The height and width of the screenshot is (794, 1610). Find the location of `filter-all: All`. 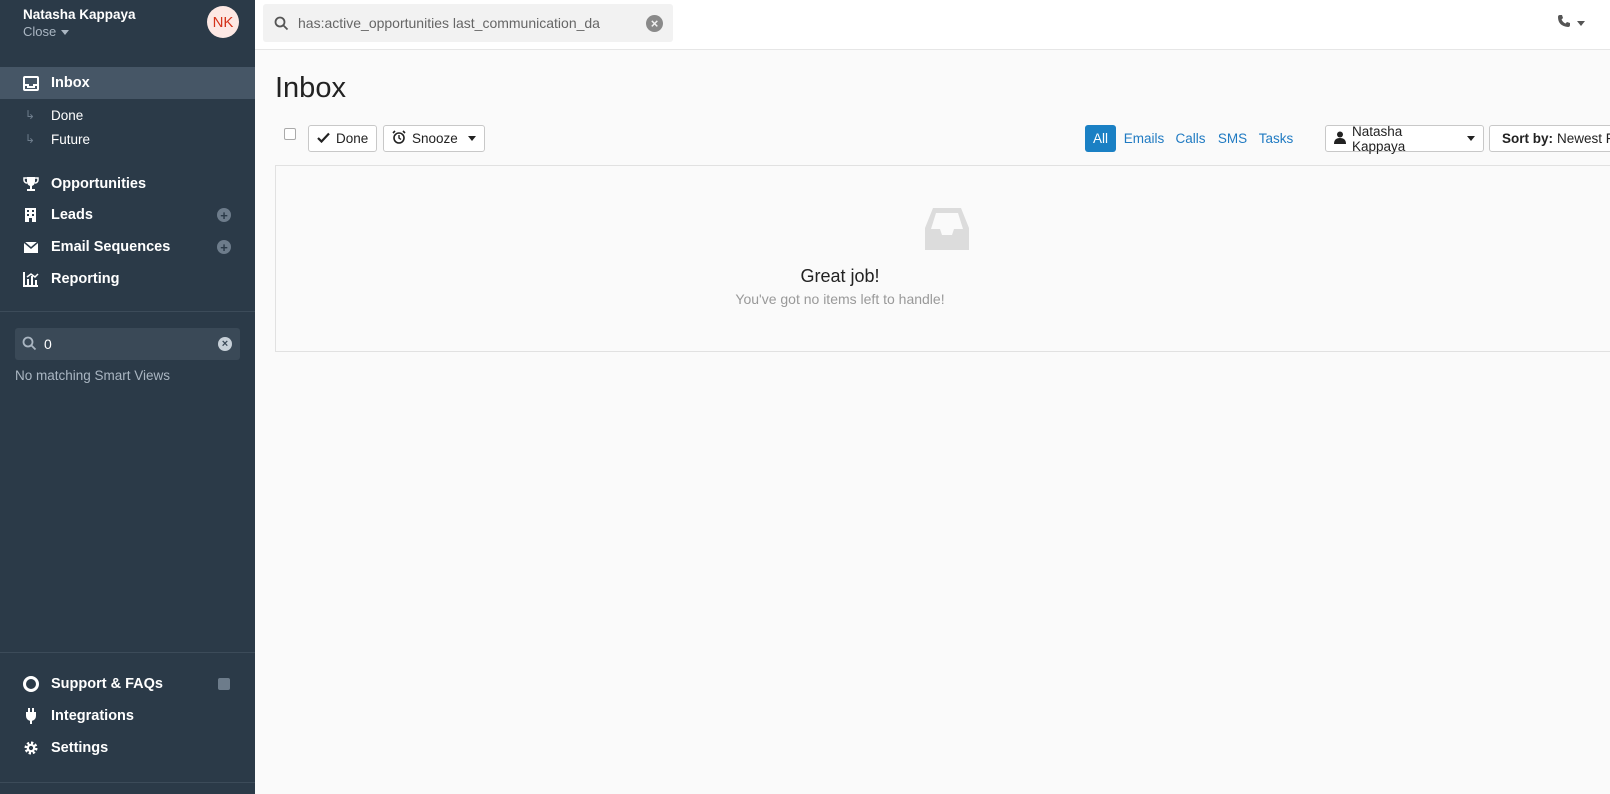

filter-all: All is located at coordinates (1100, 138).